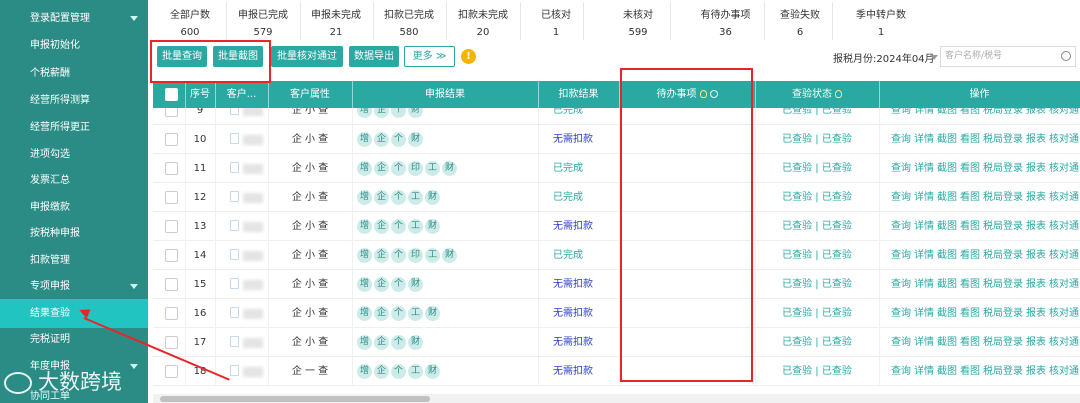  Describe the element at coordinates (884, 57) in the screenshot. I see `tax-month-selector: 报税月份:2024年04月` at that location.